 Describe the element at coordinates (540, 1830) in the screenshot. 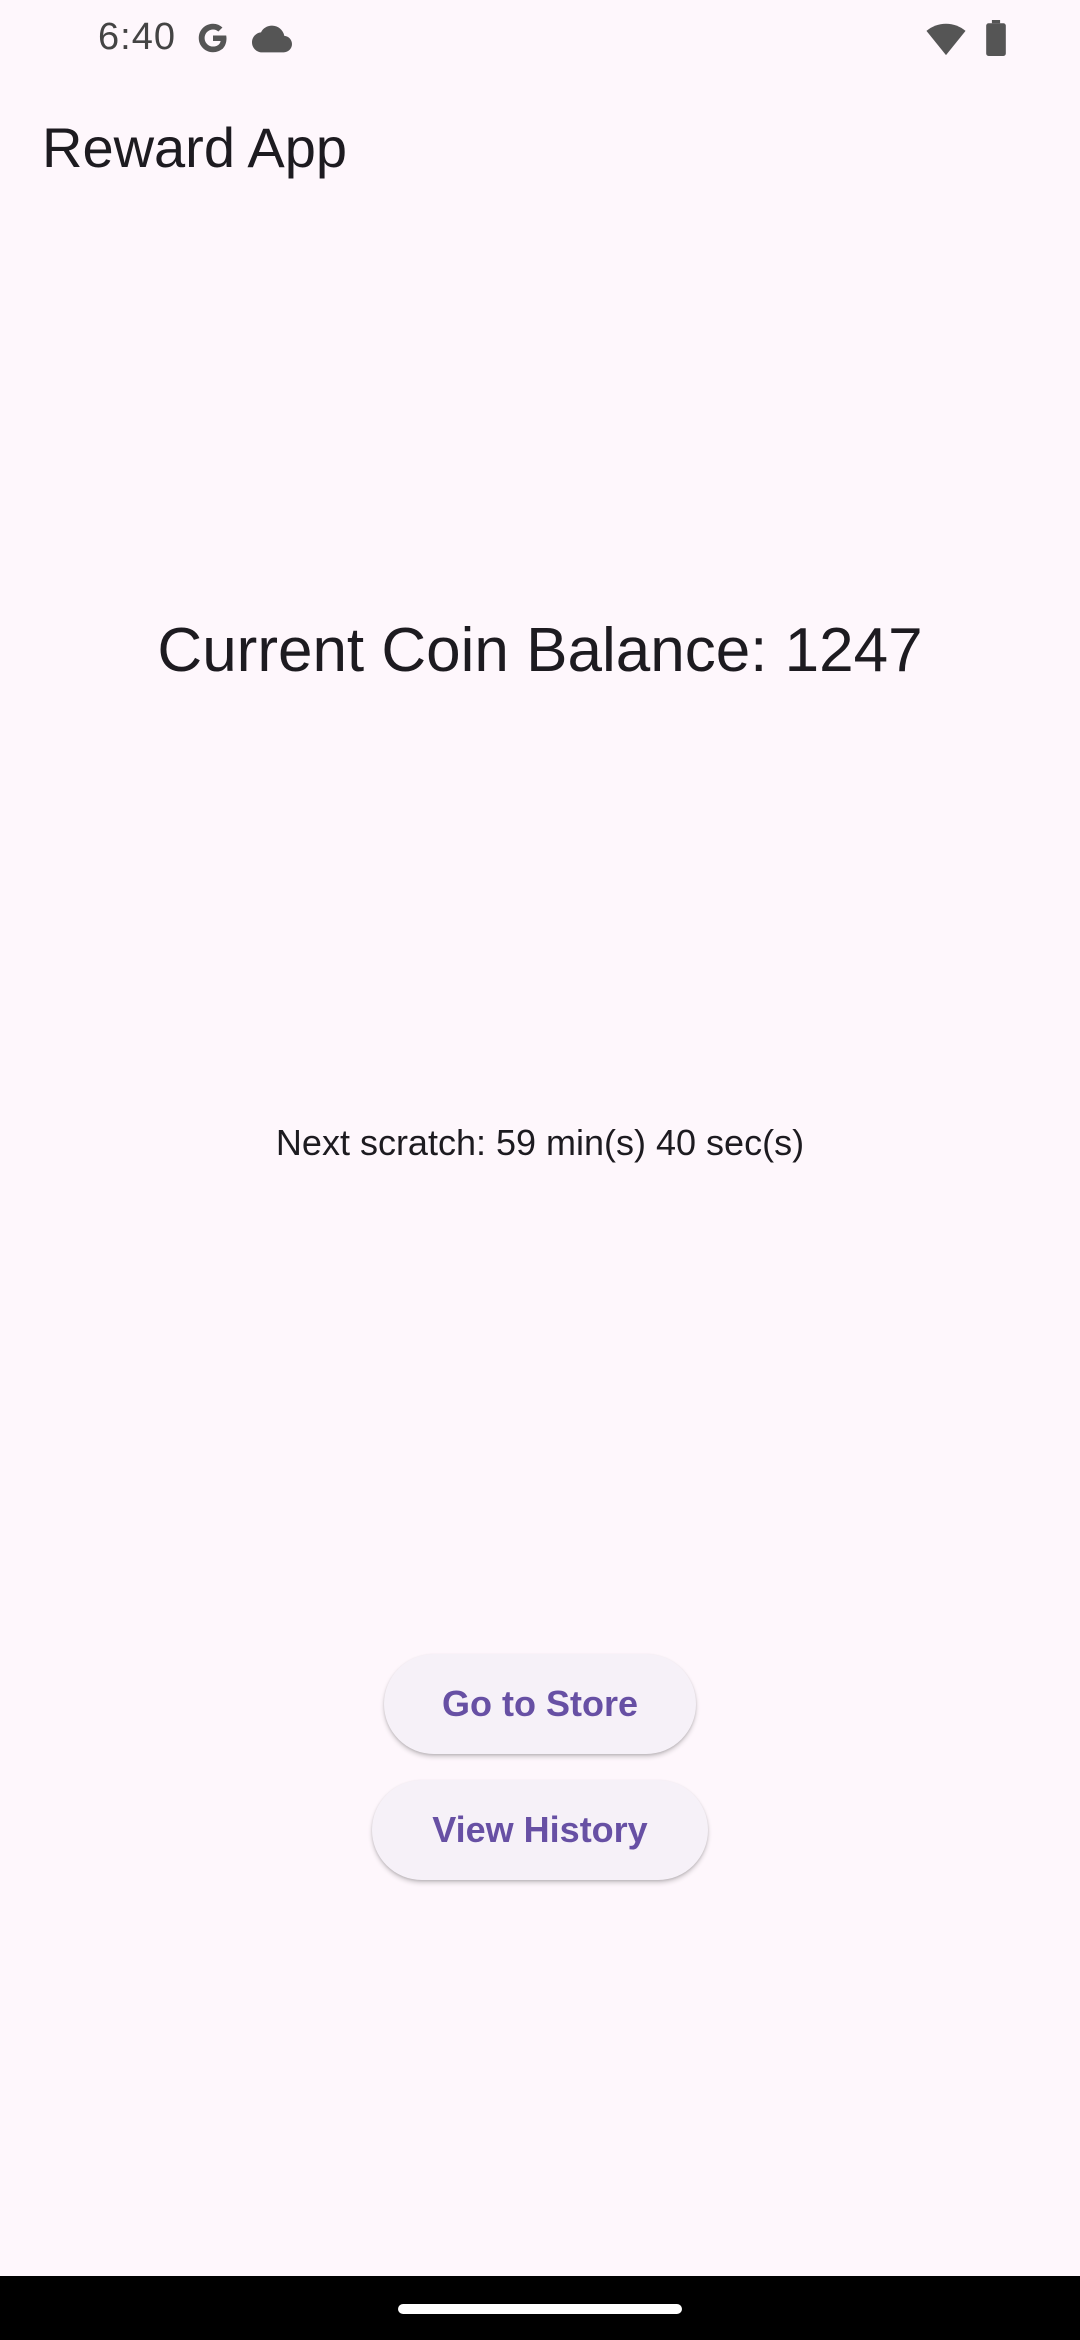

I see `view-history-button: View History` at that location.